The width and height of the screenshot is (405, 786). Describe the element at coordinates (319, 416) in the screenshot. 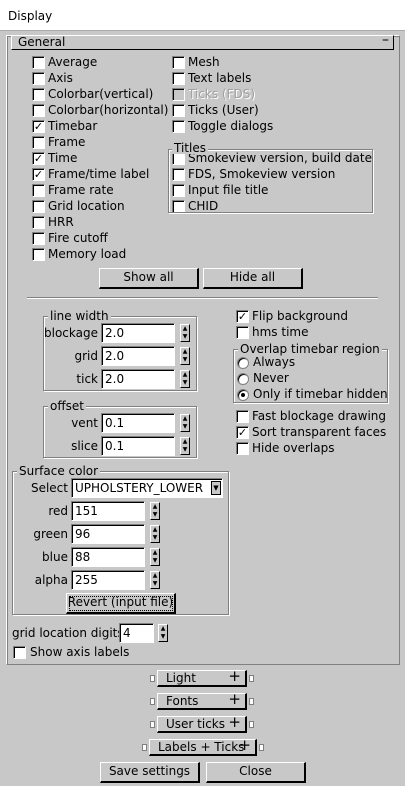

I see `fast-blockage-drawing-label: Fast blockage drawing` at that location.